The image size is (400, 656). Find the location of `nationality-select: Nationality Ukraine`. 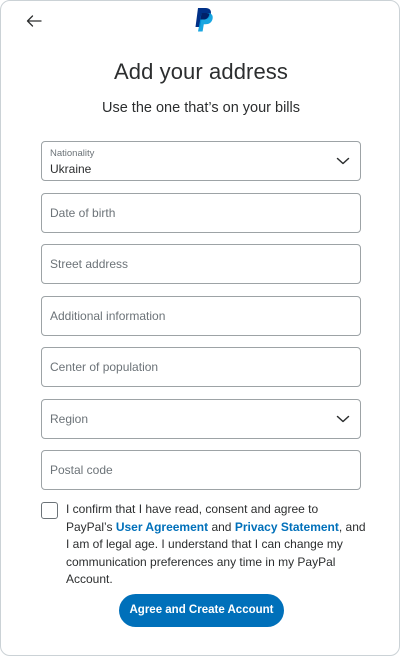

nationality-select: Nationality Ukraine is located at coordinates (201, 161).